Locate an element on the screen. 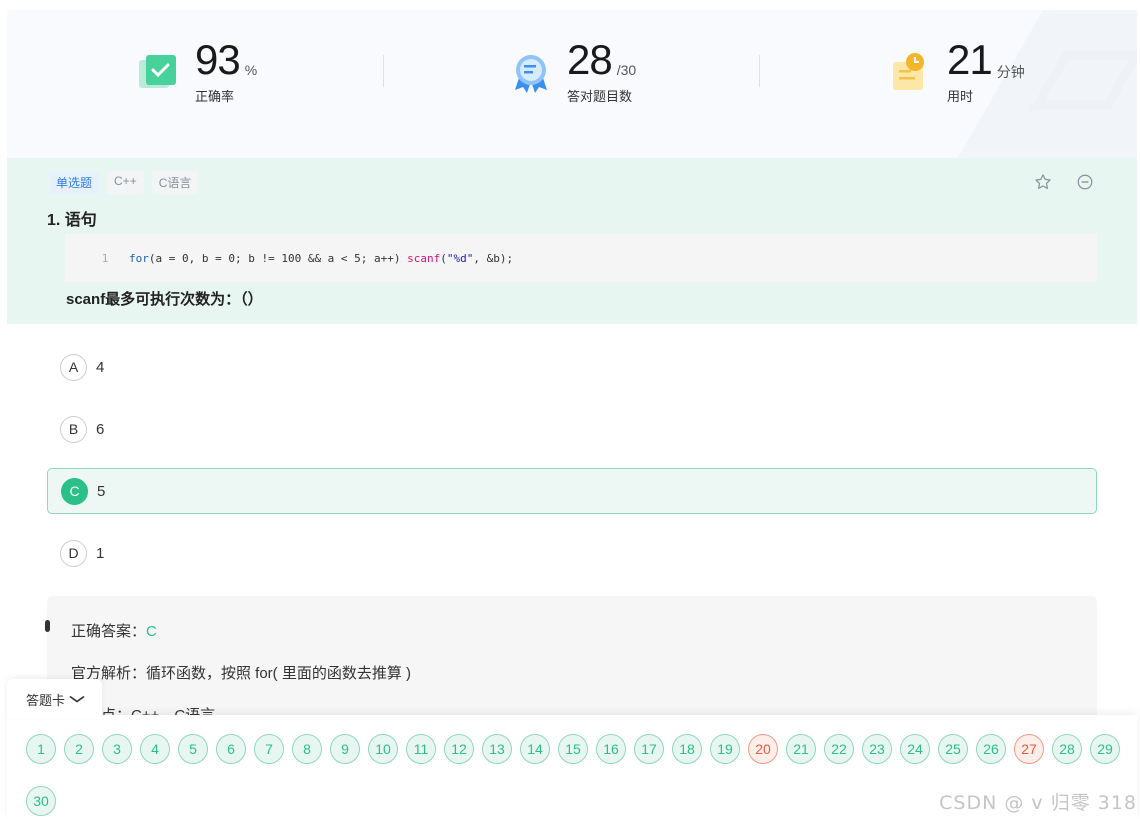 This screenshot has height=819, width=1140. tag-cpp: C++ is located at coordinates (125, 182).